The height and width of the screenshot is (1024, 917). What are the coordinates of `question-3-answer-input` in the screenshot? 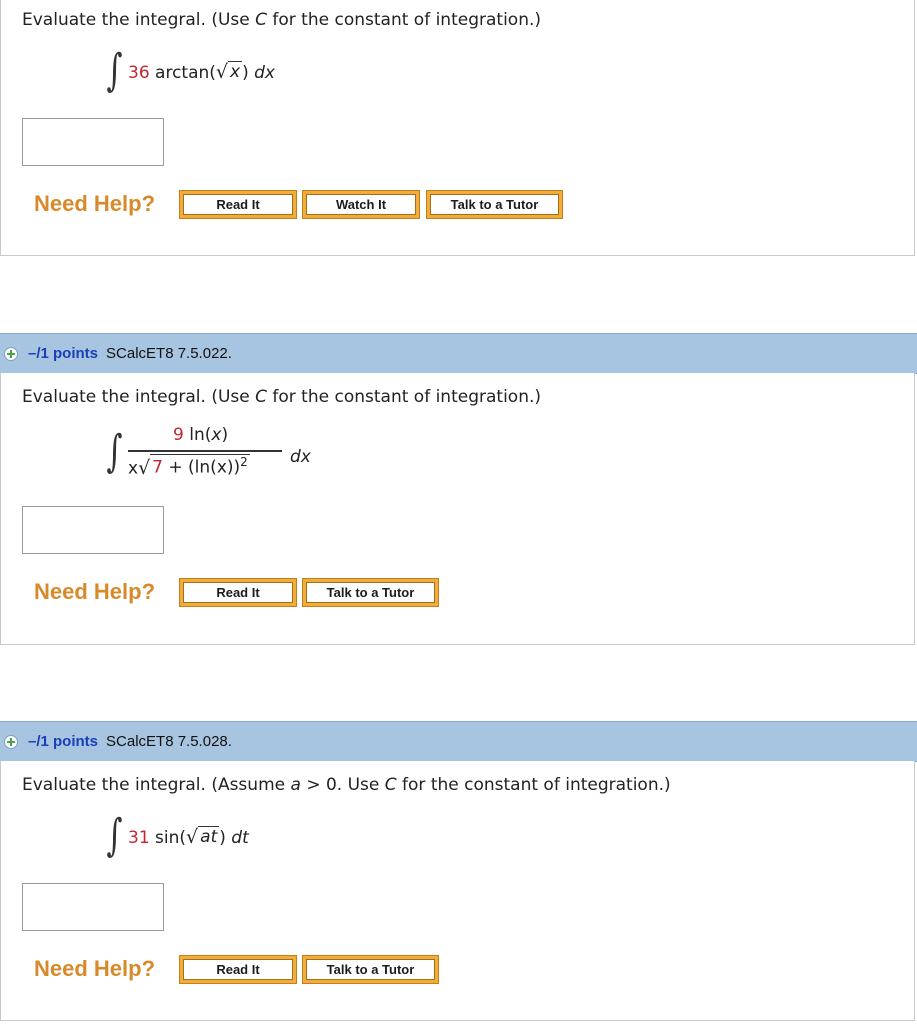 It's located at (93, 907).